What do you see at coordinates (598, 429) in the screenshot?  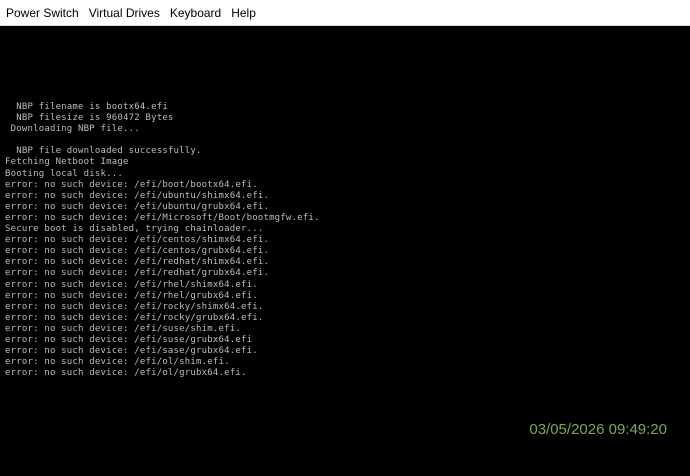 I see `timestamp-overlay: 03/05/2026 09:49:20` at bounding box center [598, 429].